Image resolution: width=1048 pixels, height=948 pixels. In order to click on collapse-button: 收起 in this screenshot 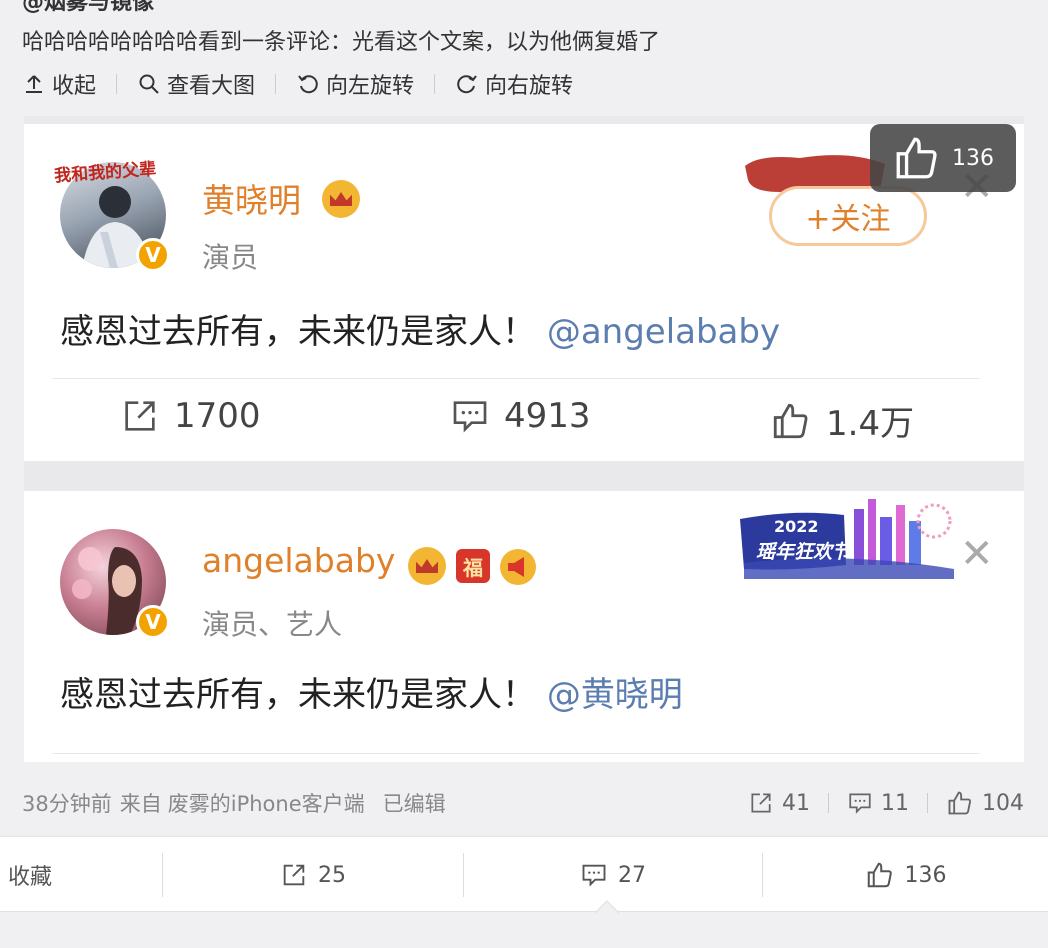, I will do `click(59, 84)`.